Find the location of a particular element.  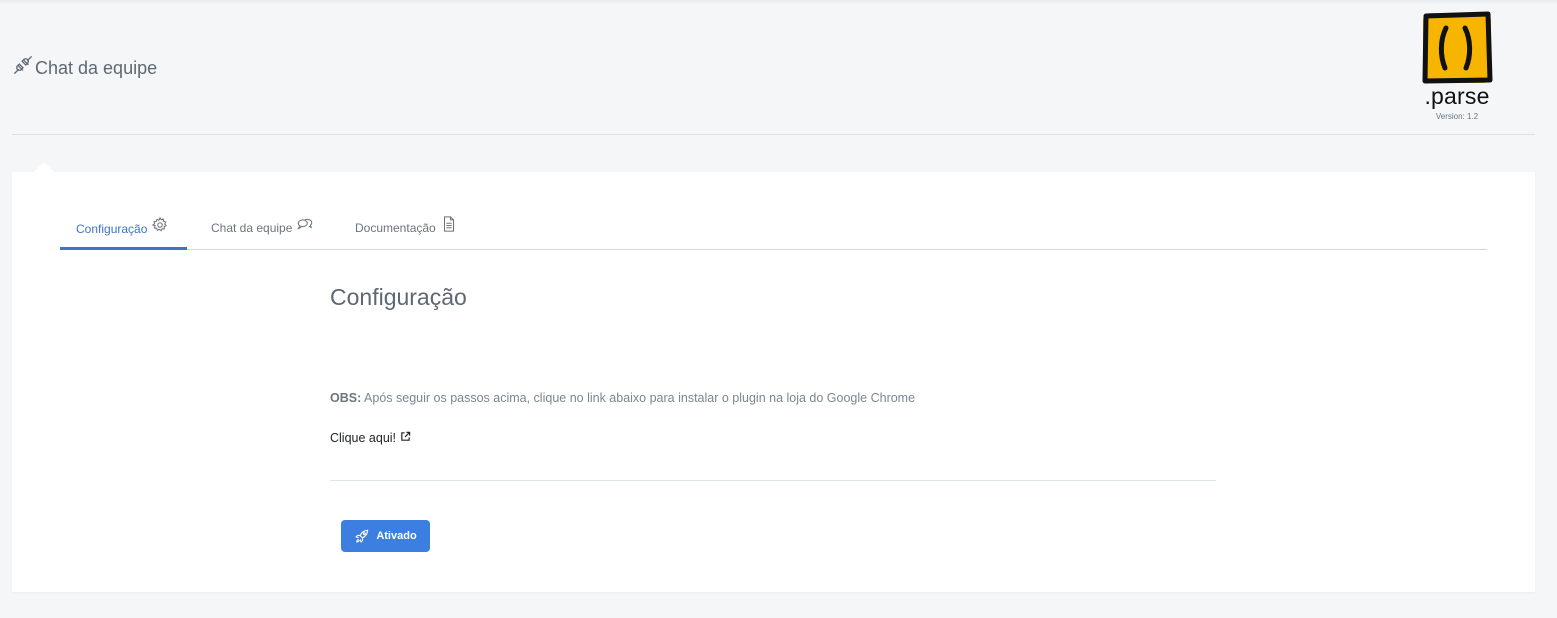

tab-label: Chat da equipe is located at coordinates (252, 228).